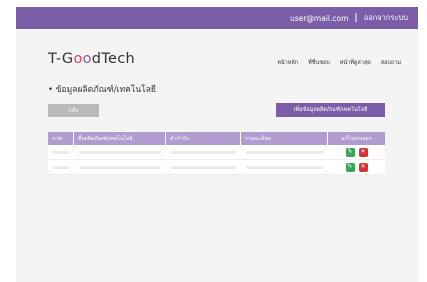  Describe the element at coordinates (217, 18) in the screenshot. I see `top-bar: user@mail.com | ออกจากระบบ` at that location.